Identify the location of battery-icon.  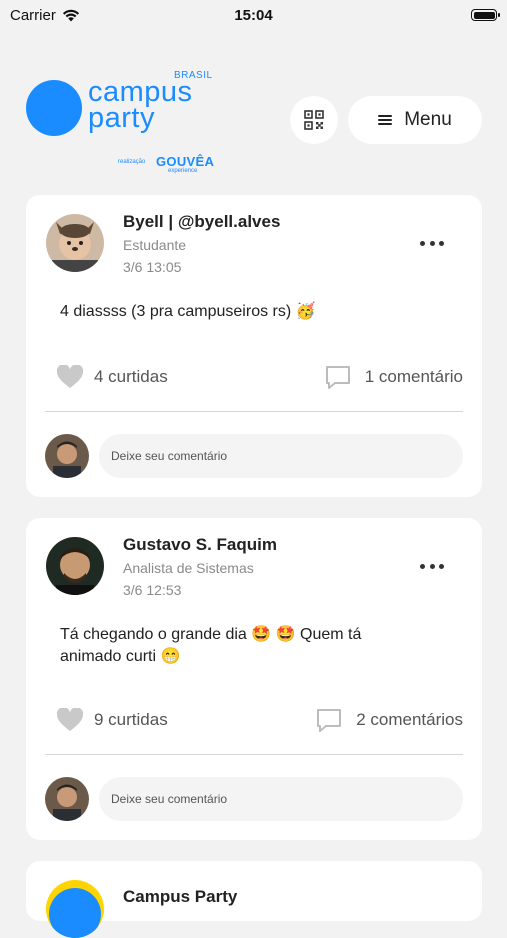
(485, 15).